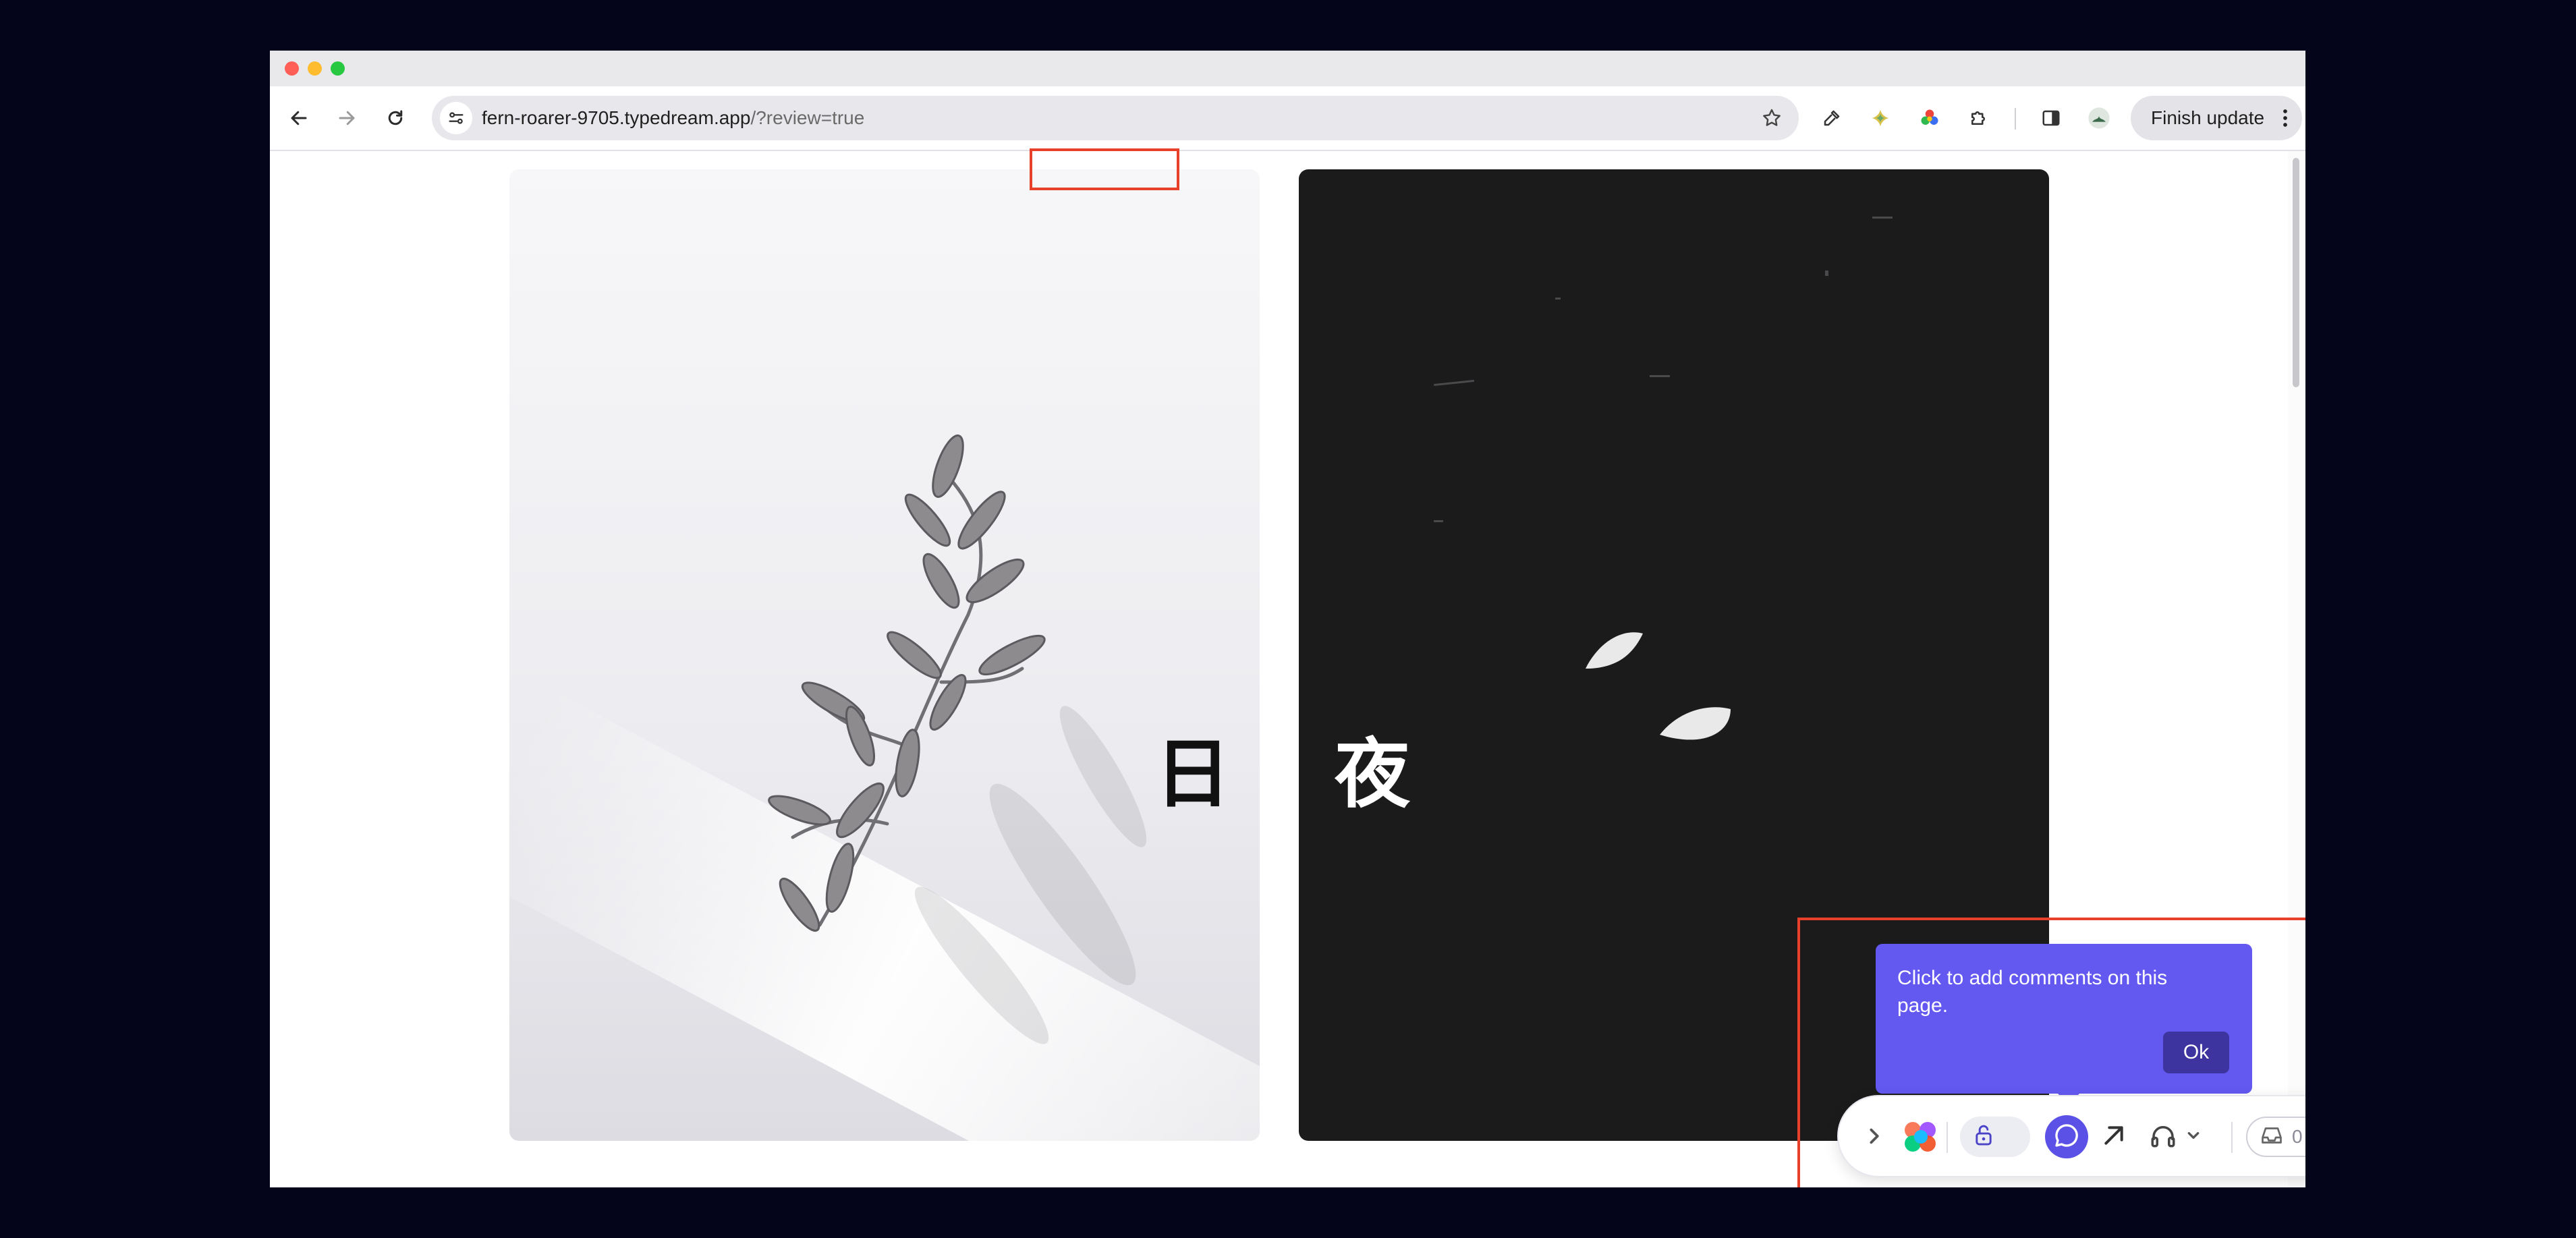 Image resolution: width=2576 pixels, height=1238 pixels. Describe the element at coordinates (2208, 117) in the screenshot. I see `finish-update-label: Finish update` at that location.